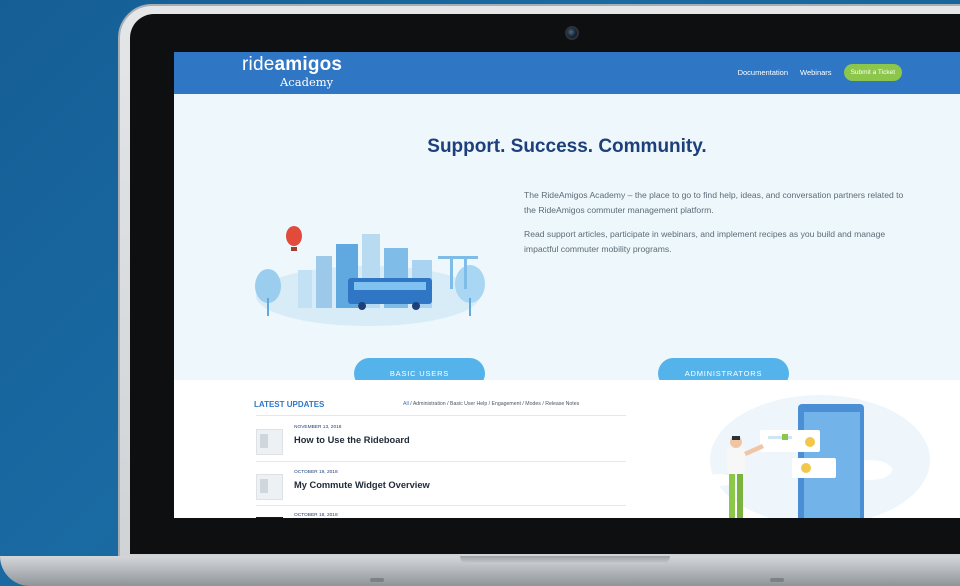  What do you see at coordinates (572, 33) in the screenshot?
I see `webcam-icon` at bounding box center [572, 33].